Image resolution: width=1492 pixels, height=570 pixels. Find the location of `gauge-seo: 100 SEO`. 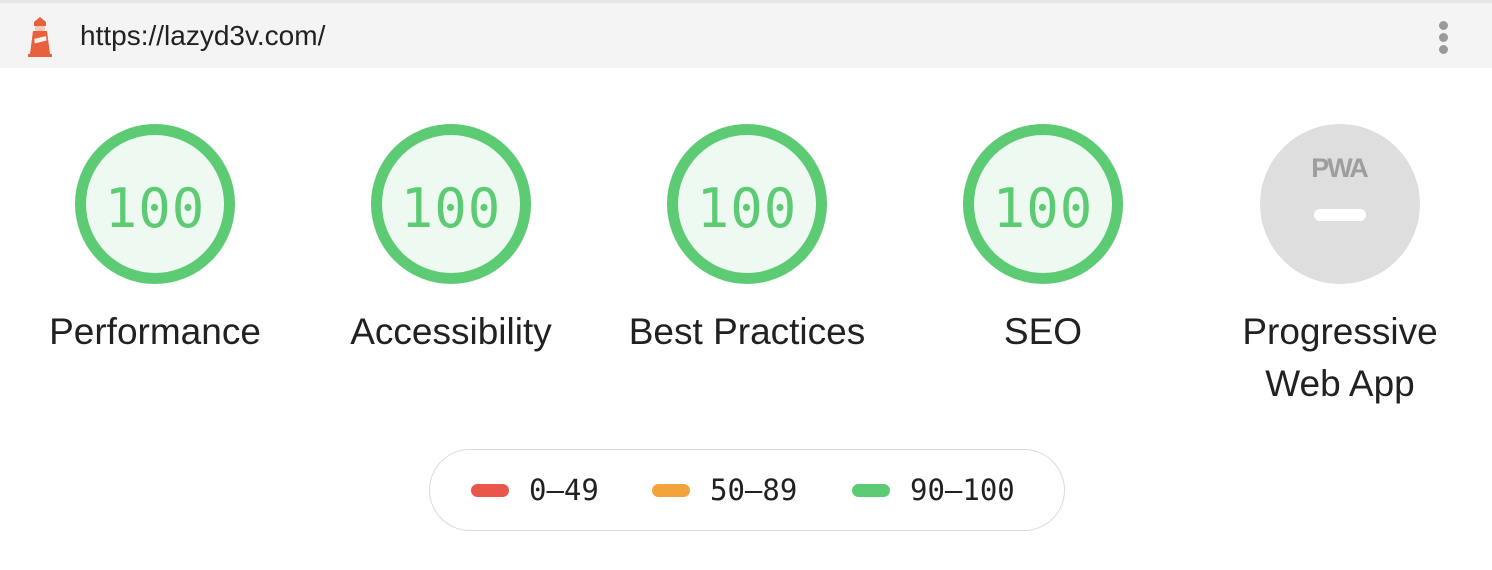

gauge-seo: 100 SEO is located at coordinates (1043, 241).